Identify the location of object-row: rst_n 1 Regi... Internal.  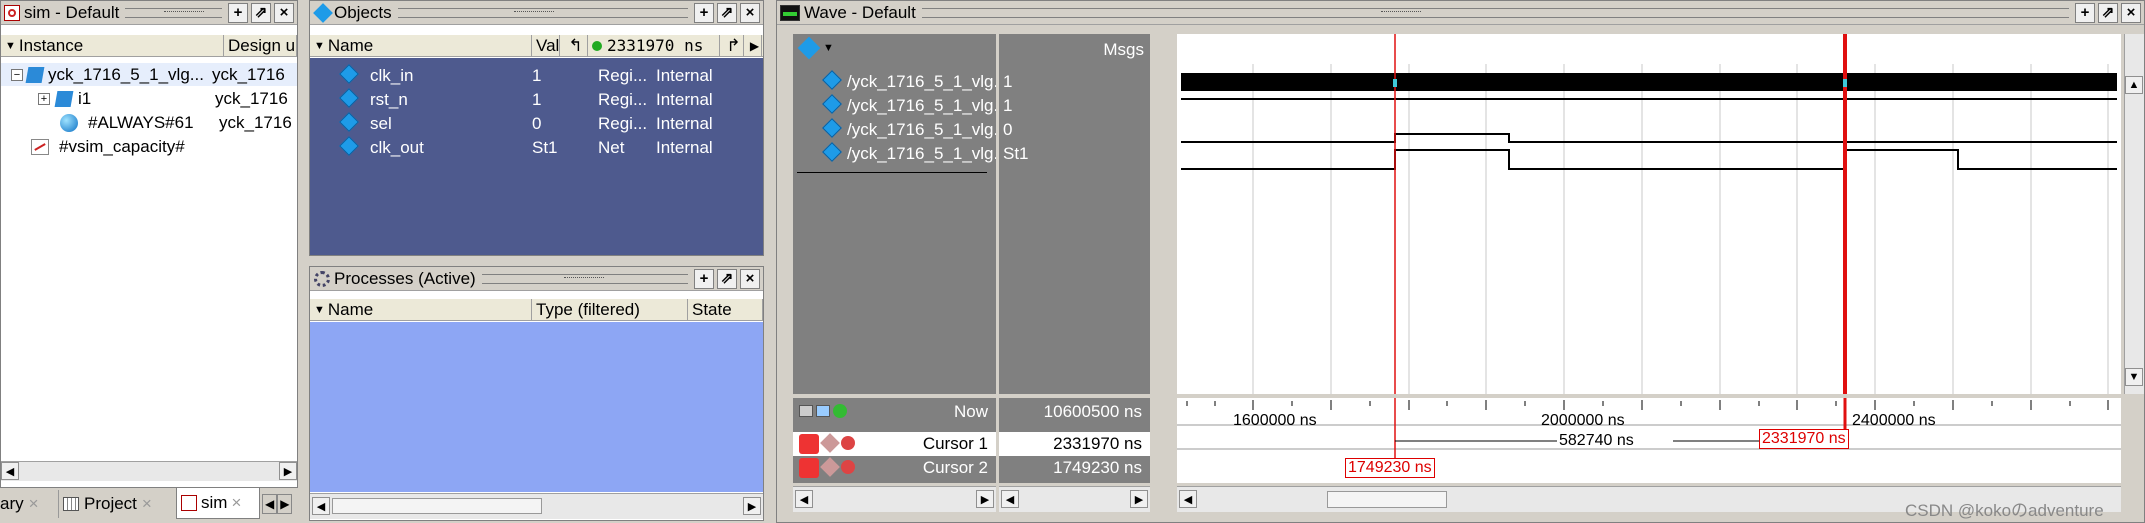
(536, 99).